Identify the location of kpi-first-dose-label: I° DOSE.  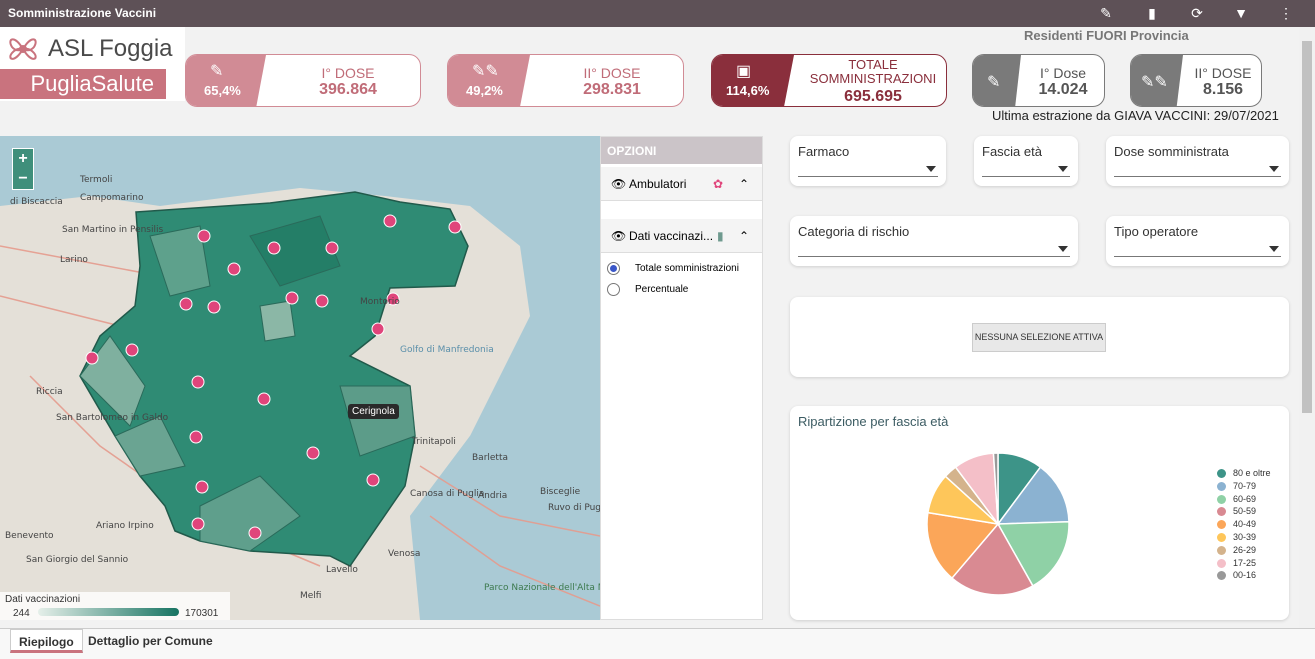
(348, 73).